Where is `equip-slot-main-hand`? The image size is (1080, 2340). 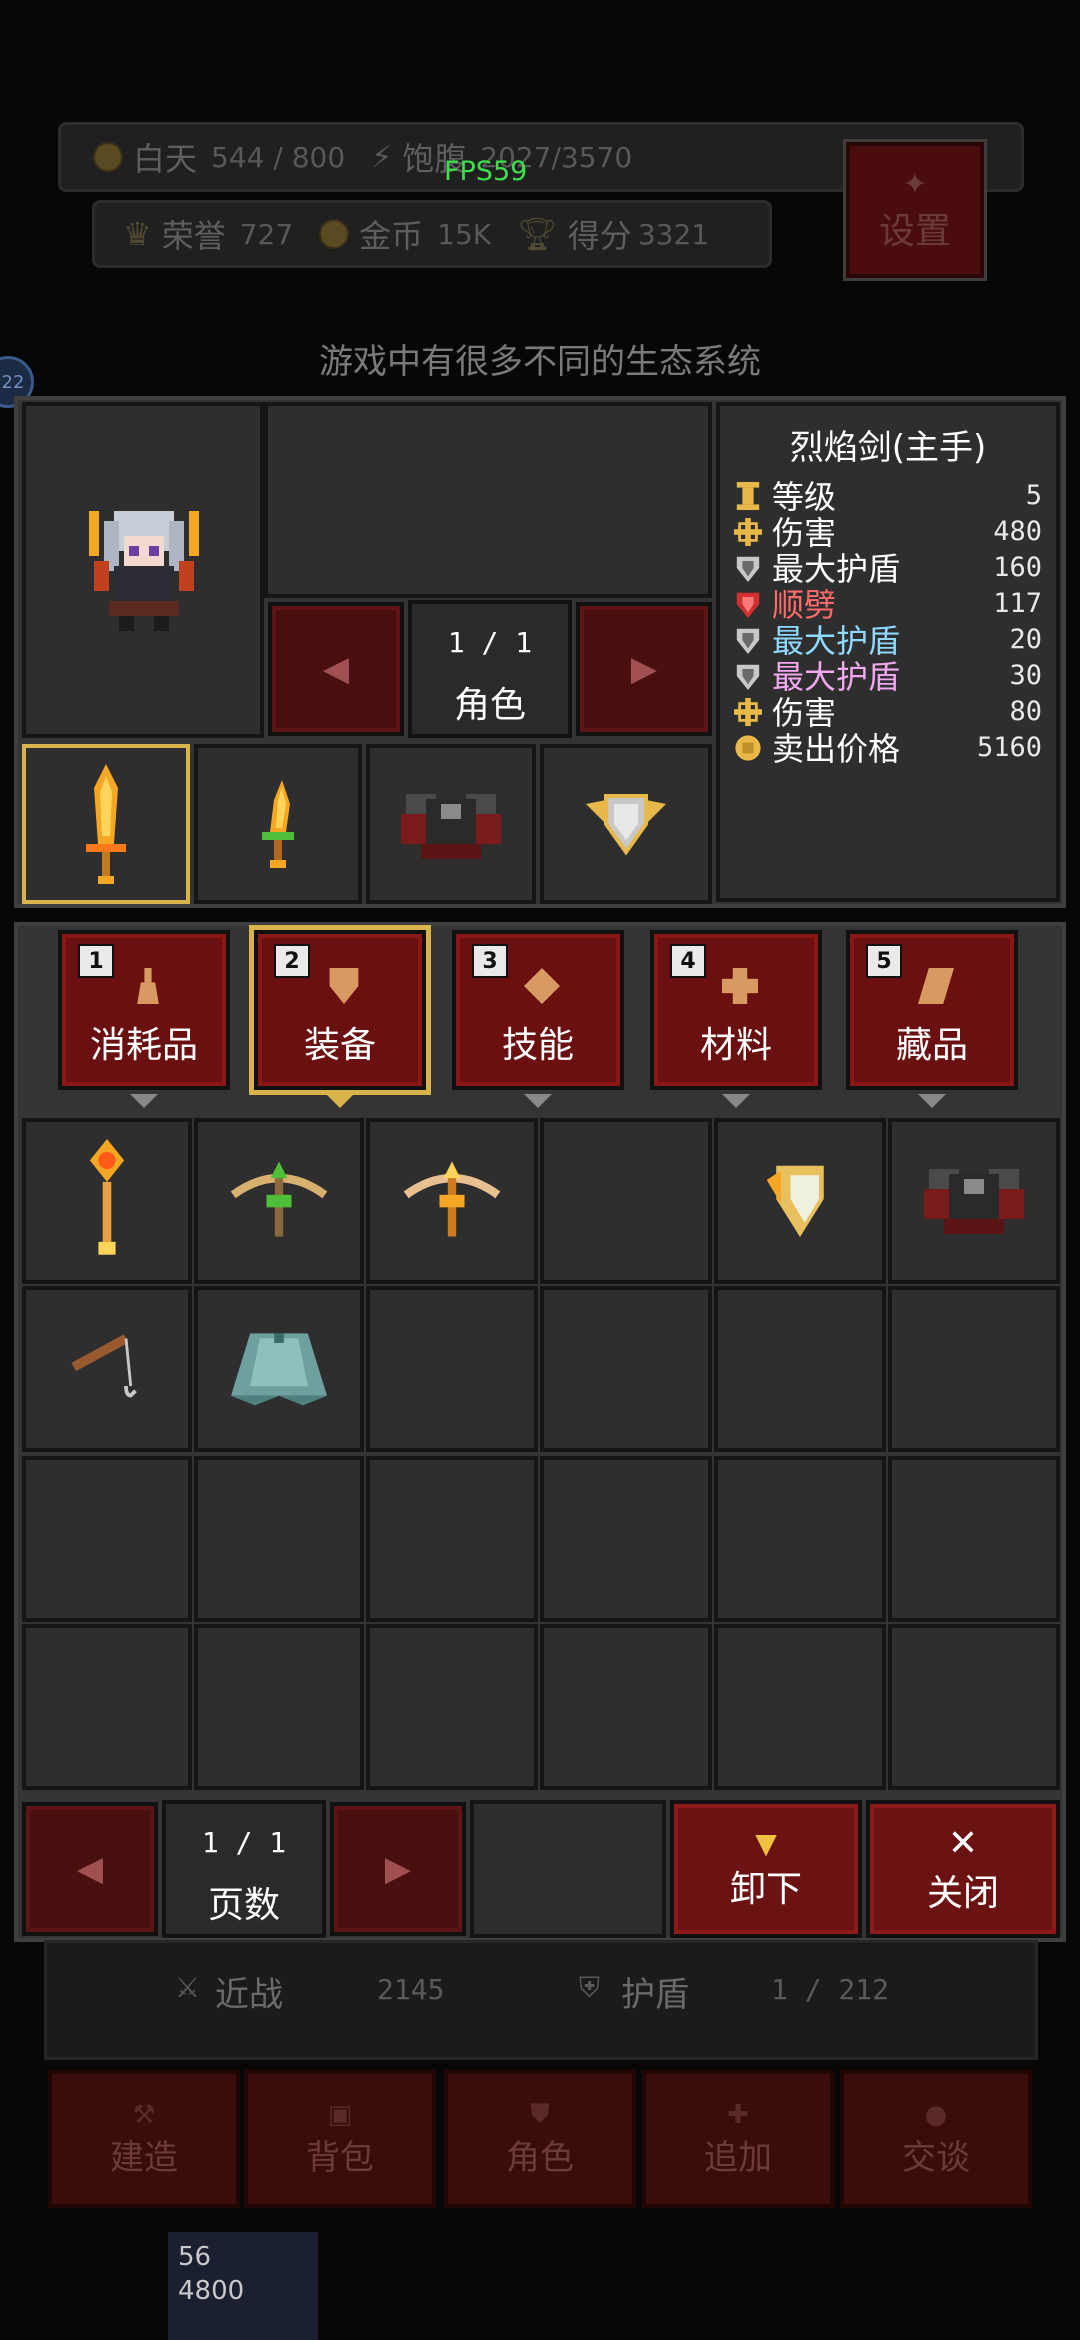
equip-slot-main-hand is located at coordinates (106, 824).